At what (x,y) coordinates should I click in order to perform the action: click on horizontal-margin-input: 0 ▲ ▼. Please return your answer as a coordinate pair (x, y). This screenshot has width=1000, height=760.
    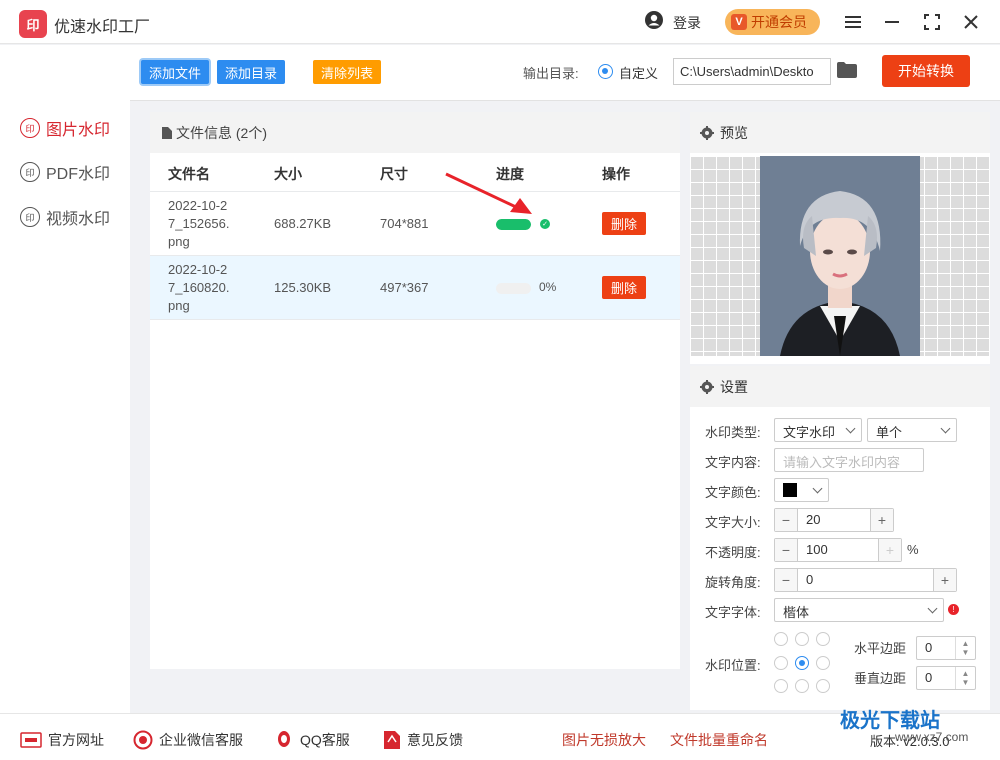
    Looking at the image, I should click on (946, 648).